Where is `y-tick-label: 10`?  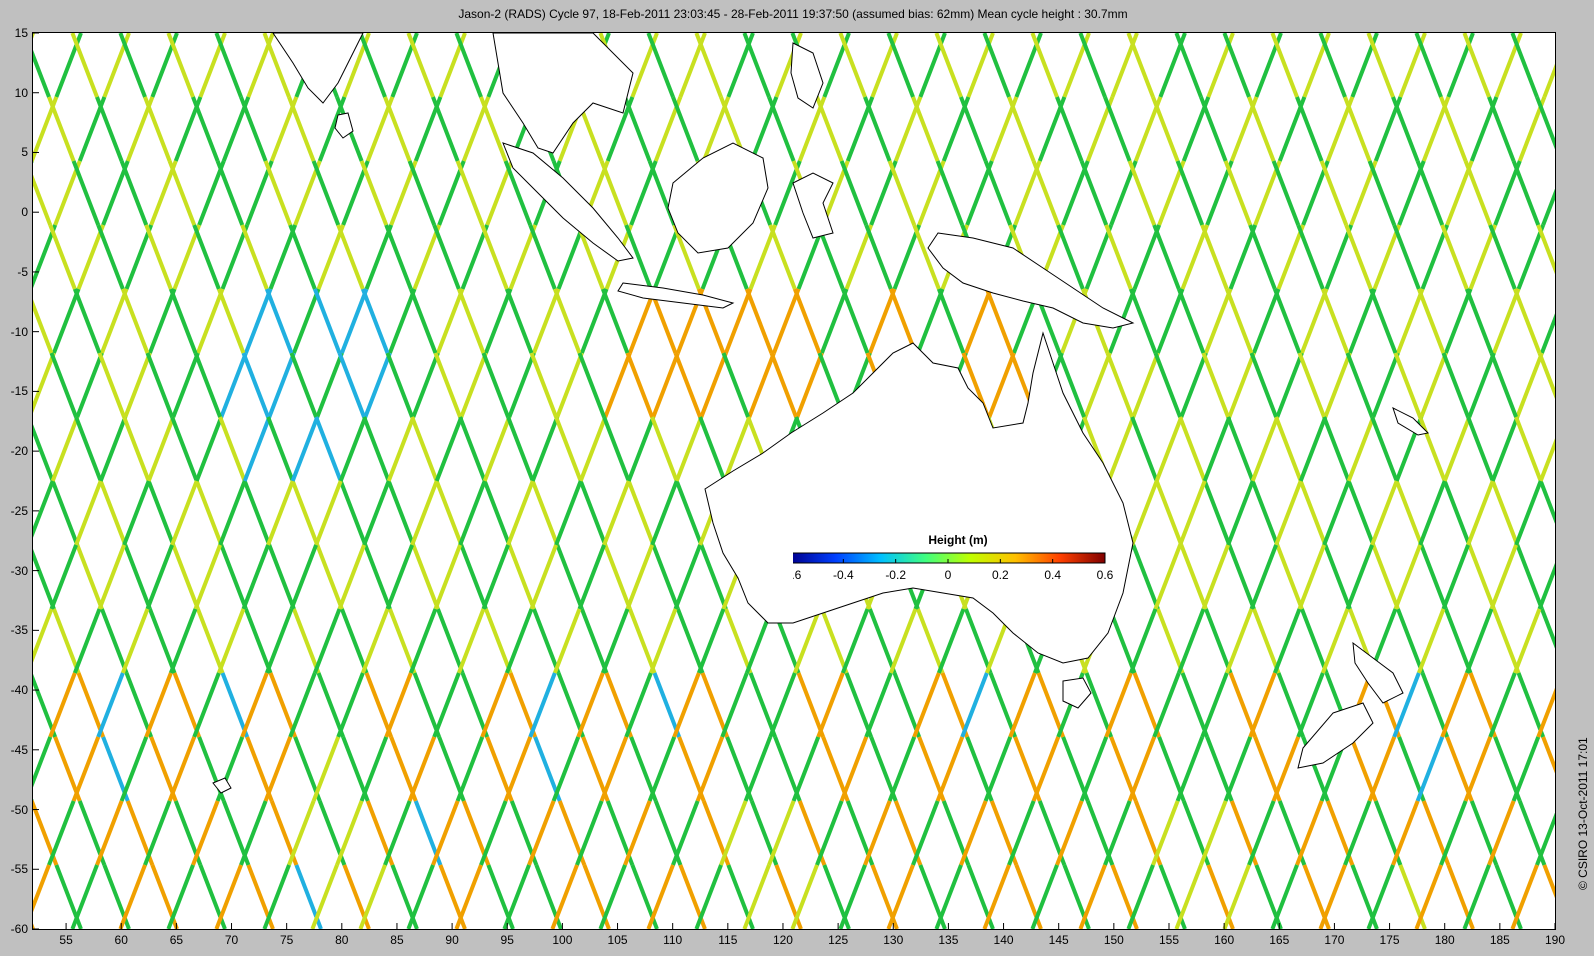
y-tick-label: 10 is located at coordinates (21, 92).